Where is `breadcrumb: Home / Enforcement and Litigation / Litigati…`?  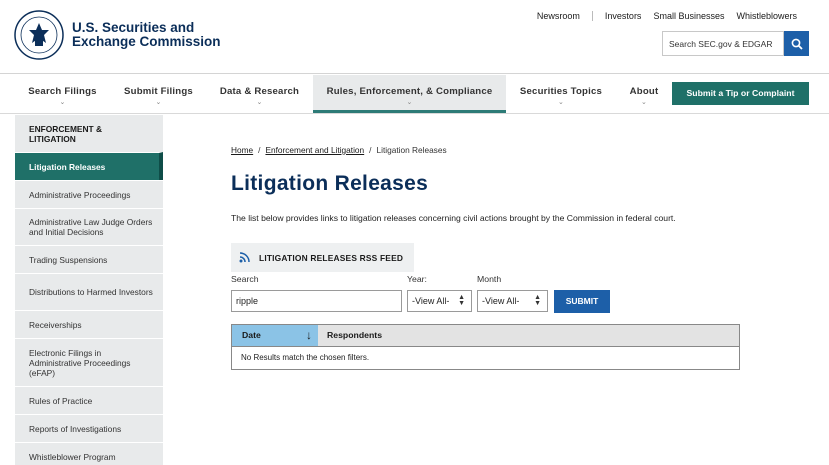
breadcrumb: Home / Enforcement and Litigation / Litigati… is located at coordinates (339, 150).